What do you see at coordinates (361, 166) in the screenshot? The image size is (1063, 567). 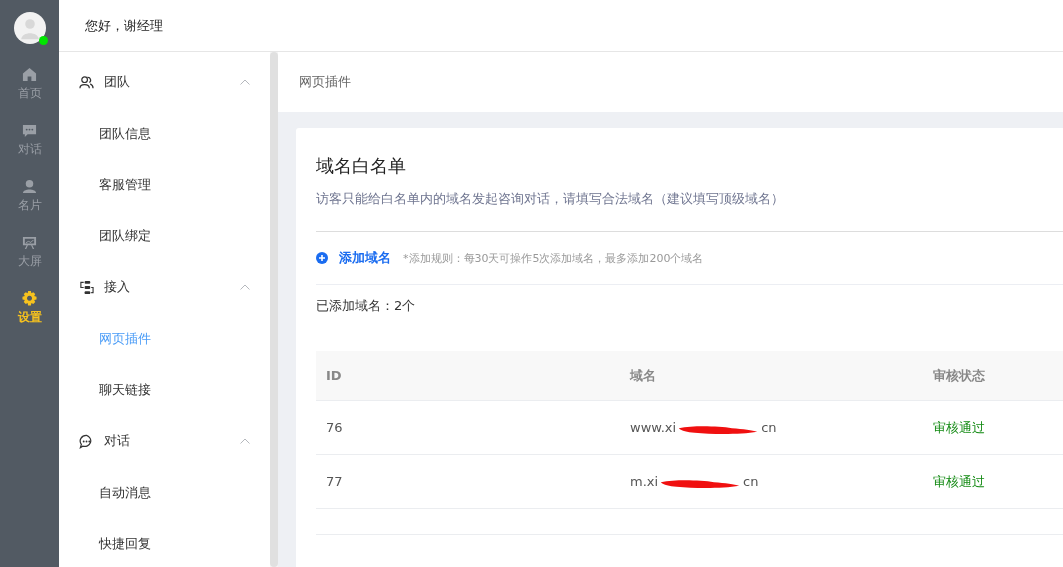 I see `card-title: 域名白名单` at bounding box center [361, 166].